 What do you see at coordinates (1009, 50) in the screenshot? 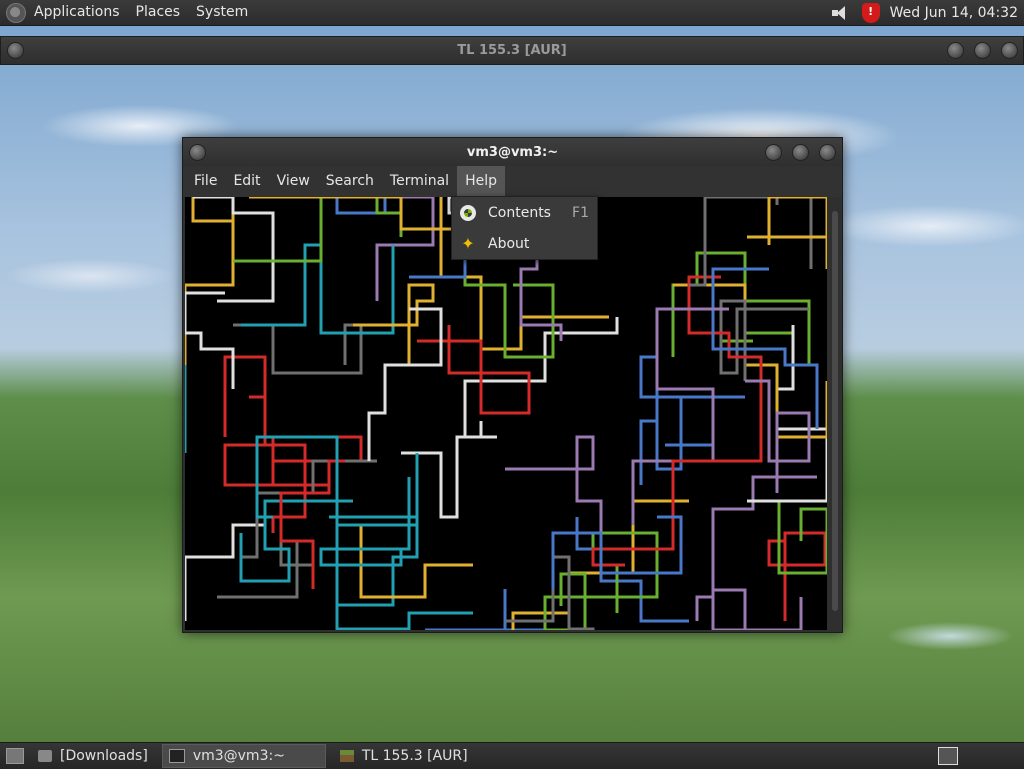
I see `close-button` at bounding box center [1009, 50].